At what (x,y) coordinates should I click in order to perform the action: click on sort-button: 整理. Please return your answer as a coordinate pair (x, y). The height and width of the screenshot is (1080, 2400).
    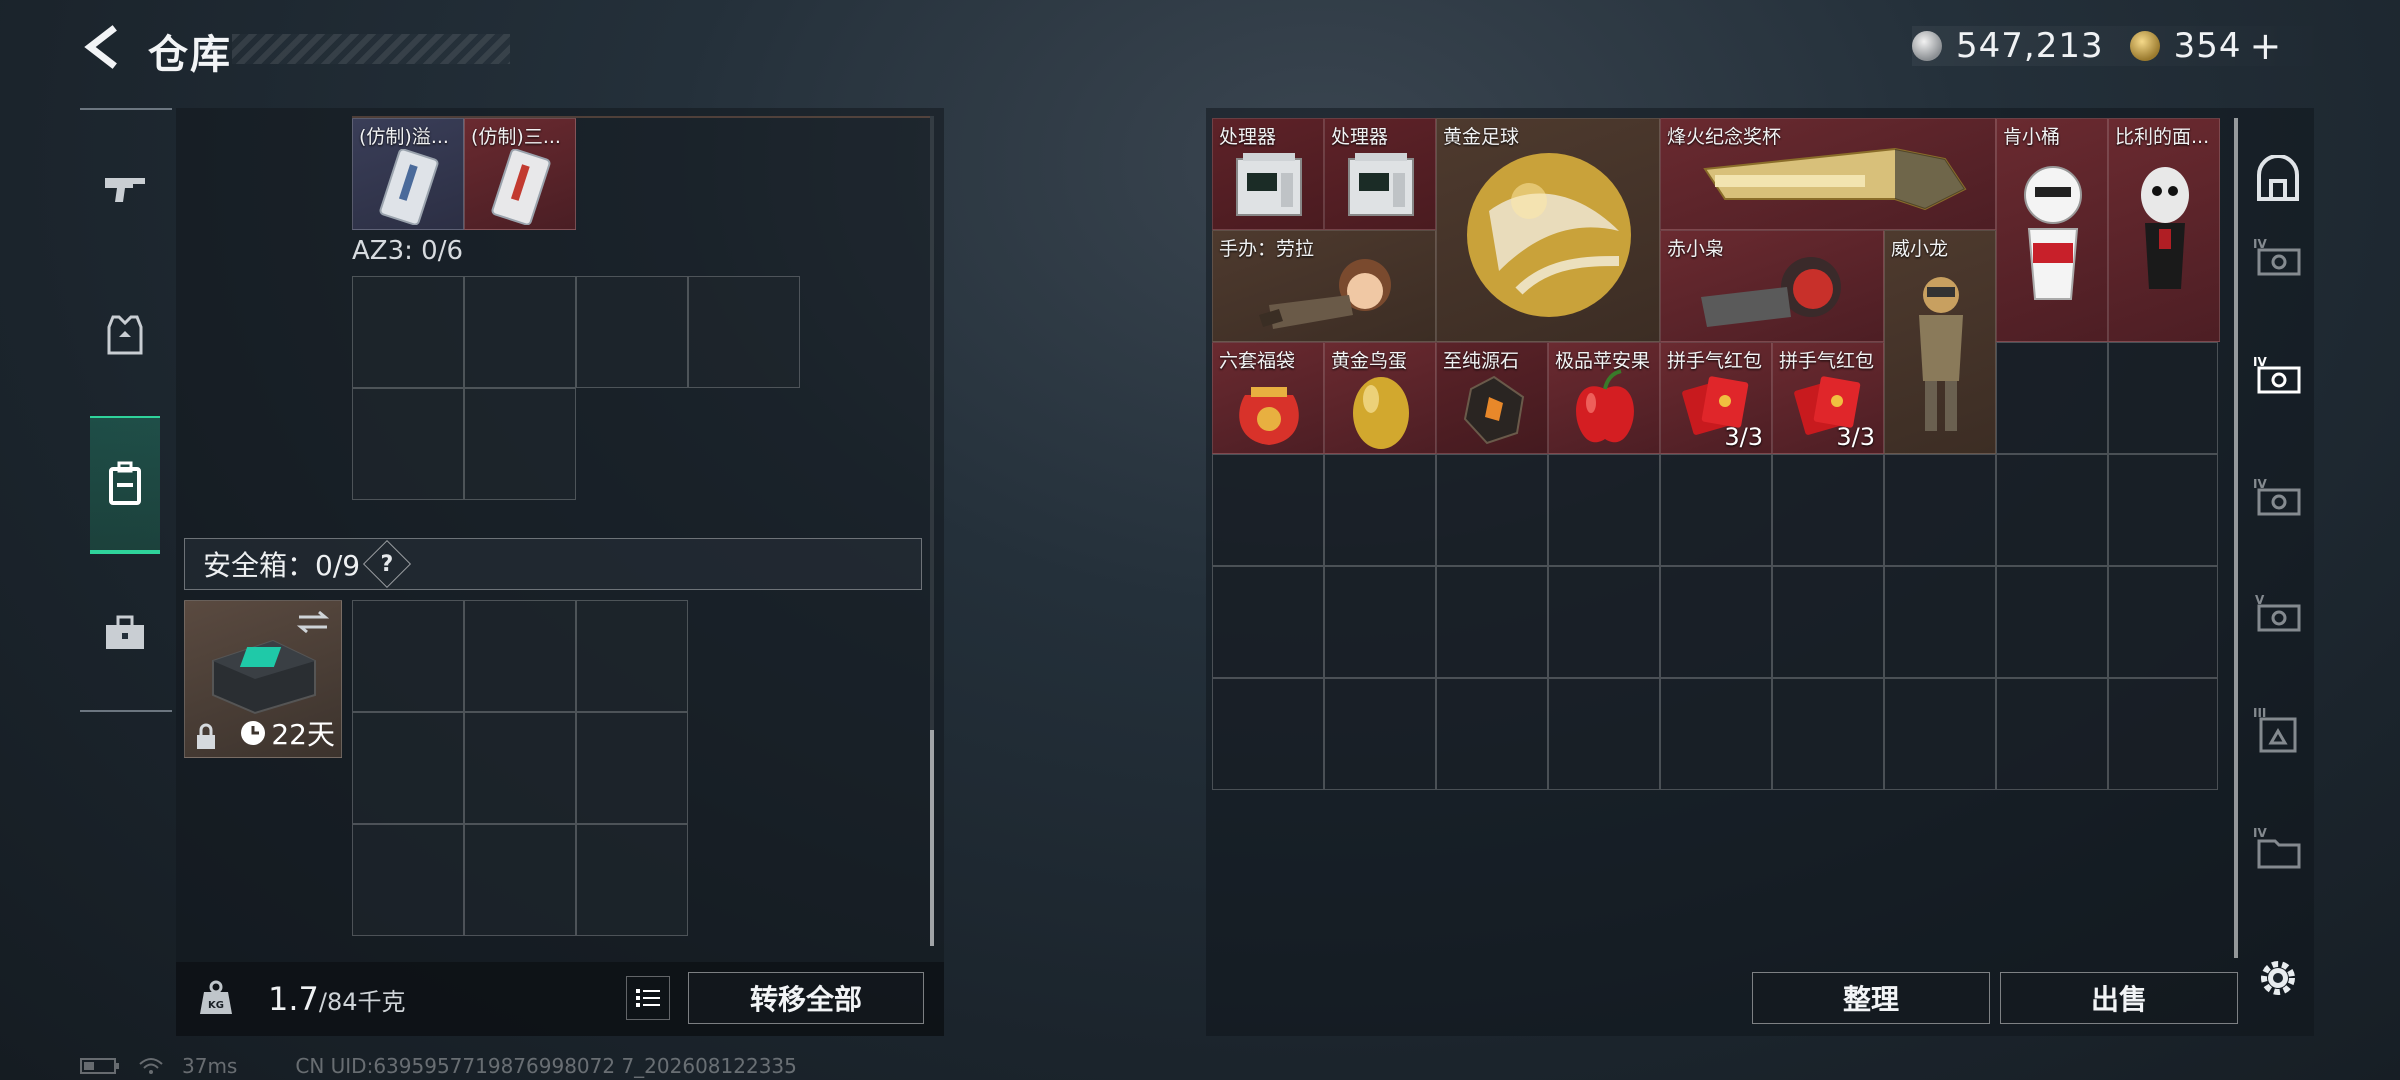
    Looking at the image, I should click on (1871, 998).